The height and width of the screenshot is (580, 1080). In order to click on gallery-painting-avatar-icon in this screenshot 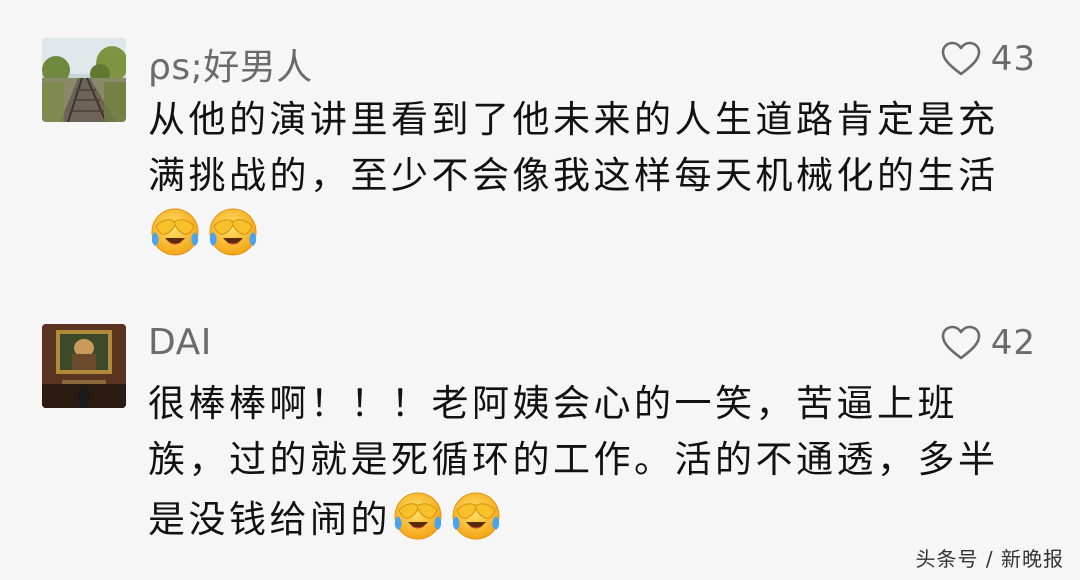, I will do `click(84, 366)`.